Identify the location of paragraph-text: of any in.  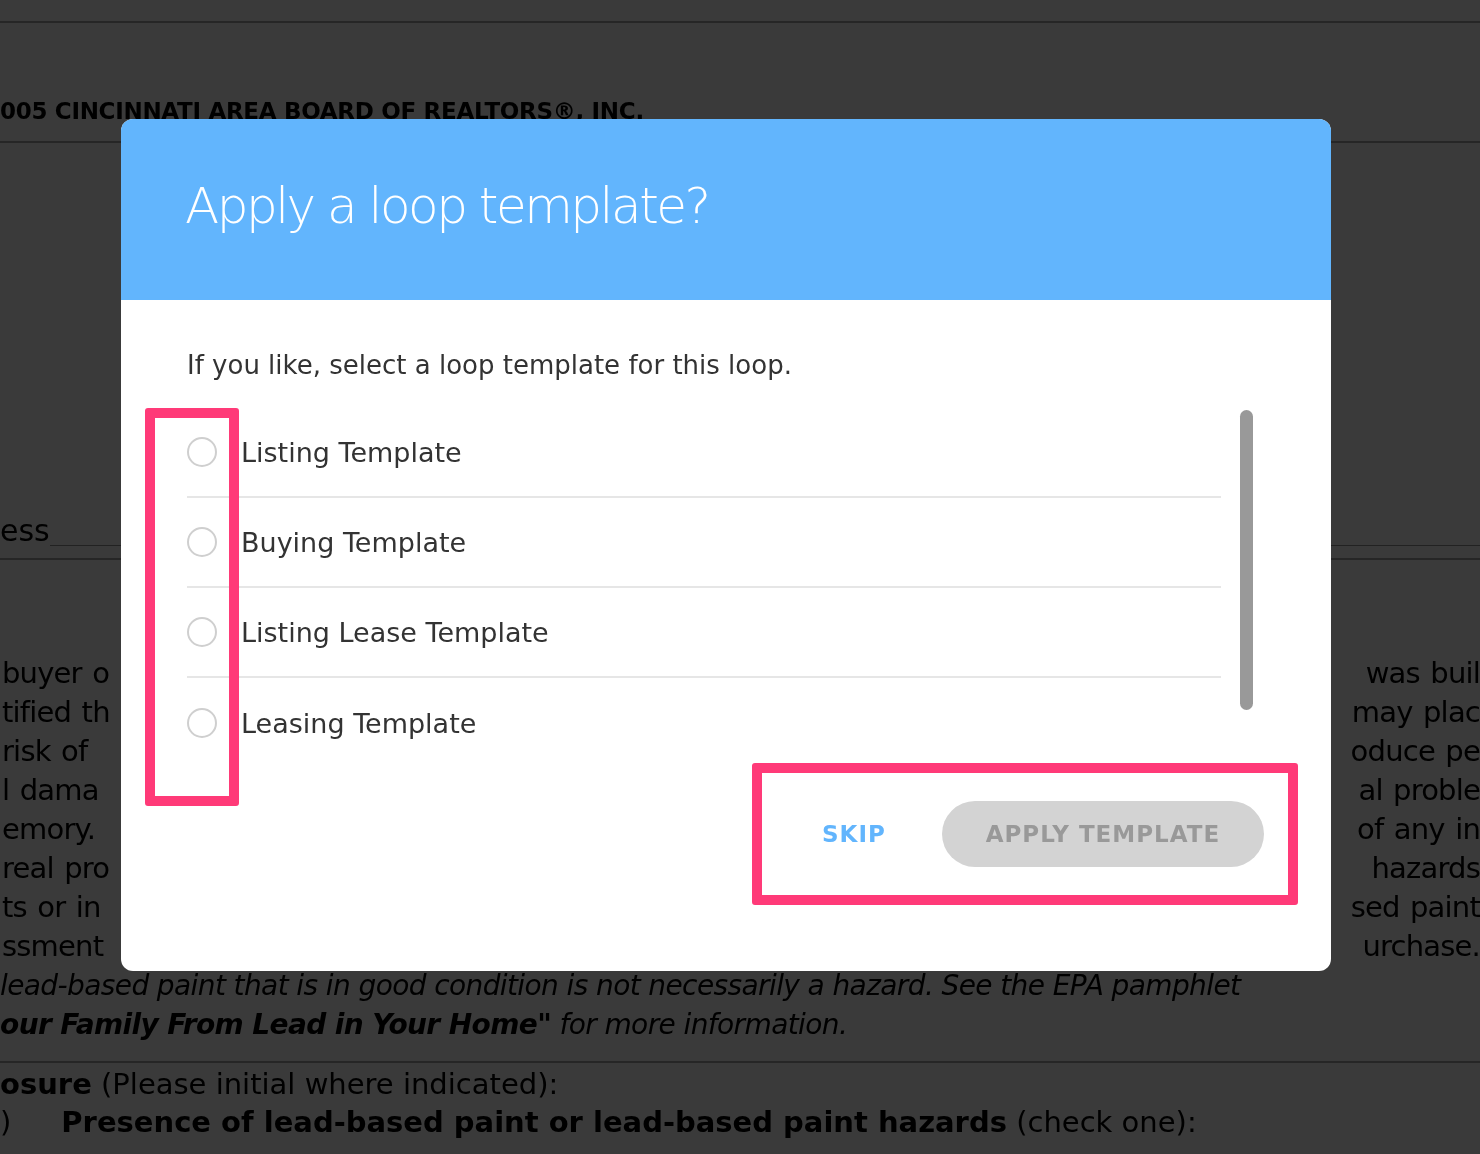
(1418, 829).